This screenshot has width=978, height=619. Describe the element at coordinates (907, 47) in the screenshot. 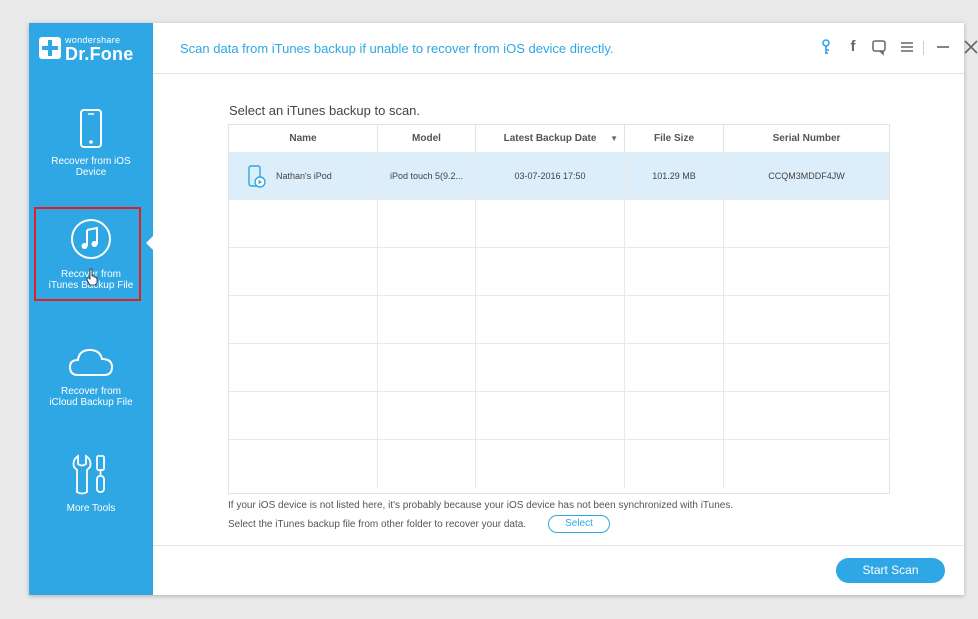

I see `menu-icon` at that location.